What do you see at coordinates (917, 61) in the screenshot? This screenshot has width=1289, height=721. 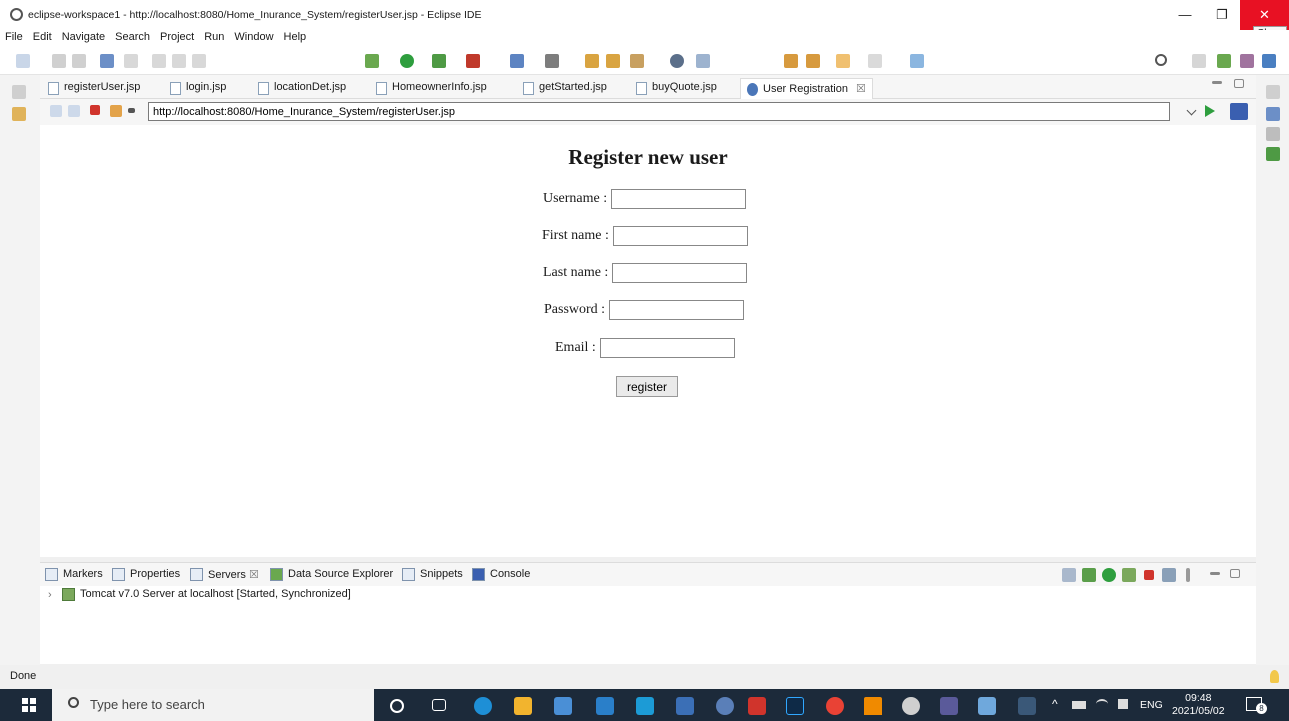 I see `open-perspective-icon` at bounding box center [917, 61].